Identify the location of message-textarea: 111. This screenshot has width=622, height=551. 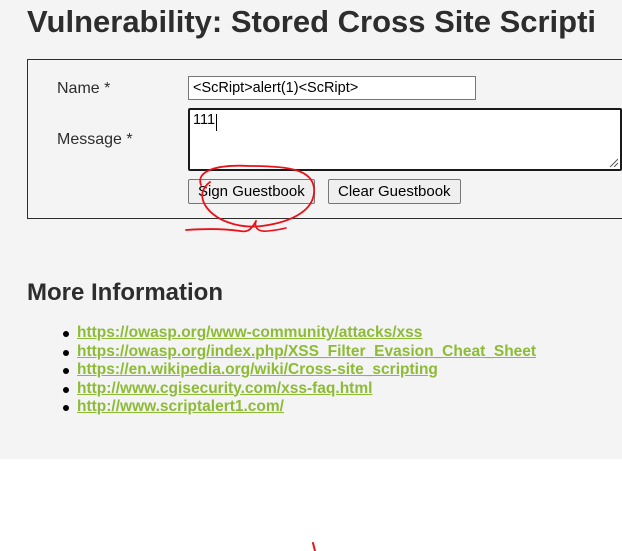
(405, 139).